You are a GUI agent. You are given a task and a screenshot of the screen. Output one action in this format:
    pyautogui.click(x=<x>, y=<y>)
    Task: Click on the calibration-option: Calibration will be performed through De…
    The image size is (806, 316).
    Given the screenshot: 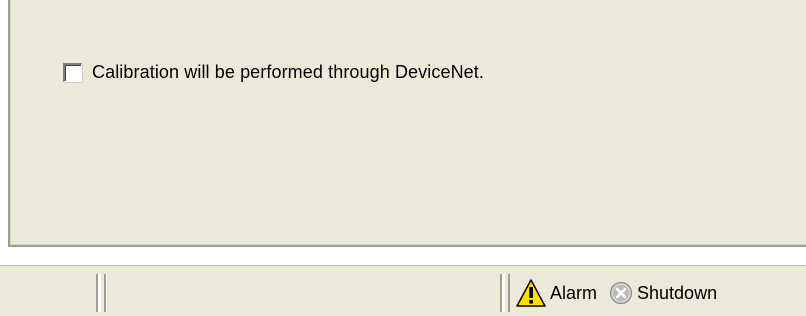 What is the action you would take?
    pyautogui.click(x=273, y=72)
    